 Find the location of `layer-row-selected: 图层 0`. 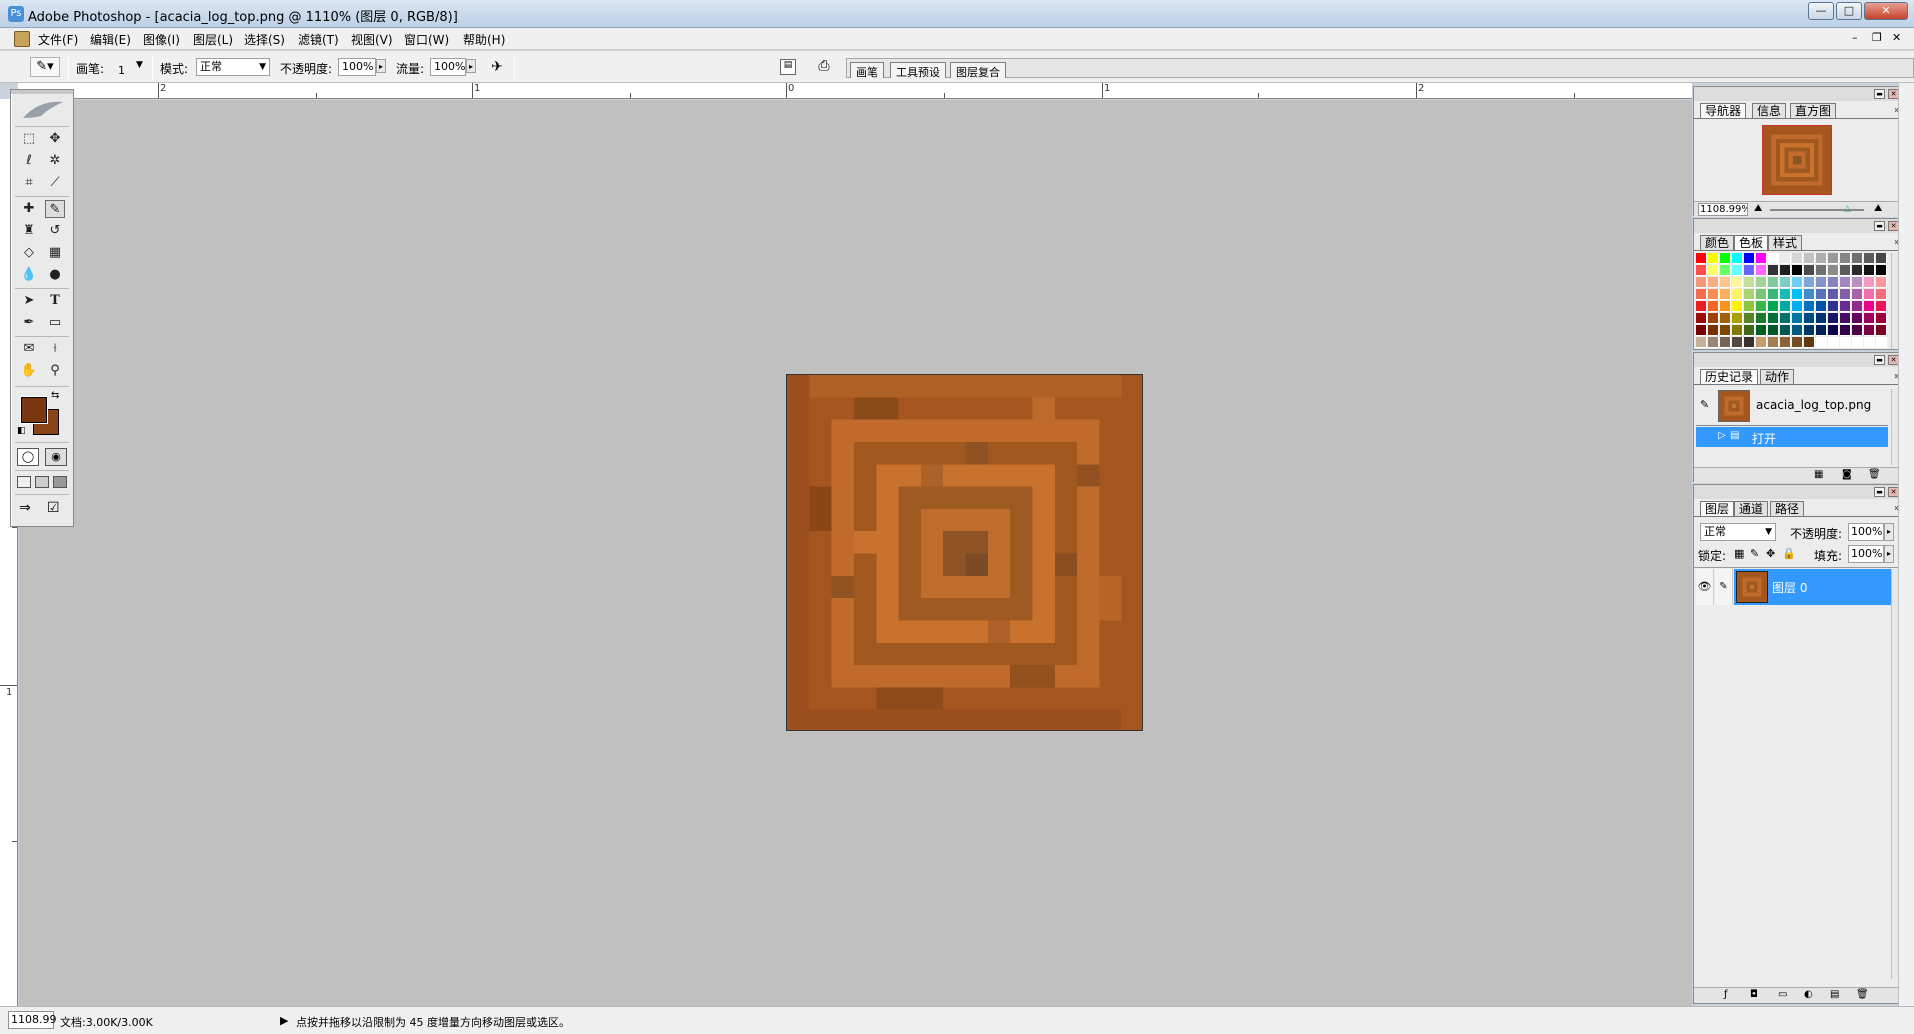

layer-row-selected: 图层 0 is located at coordinates (1813, 587).